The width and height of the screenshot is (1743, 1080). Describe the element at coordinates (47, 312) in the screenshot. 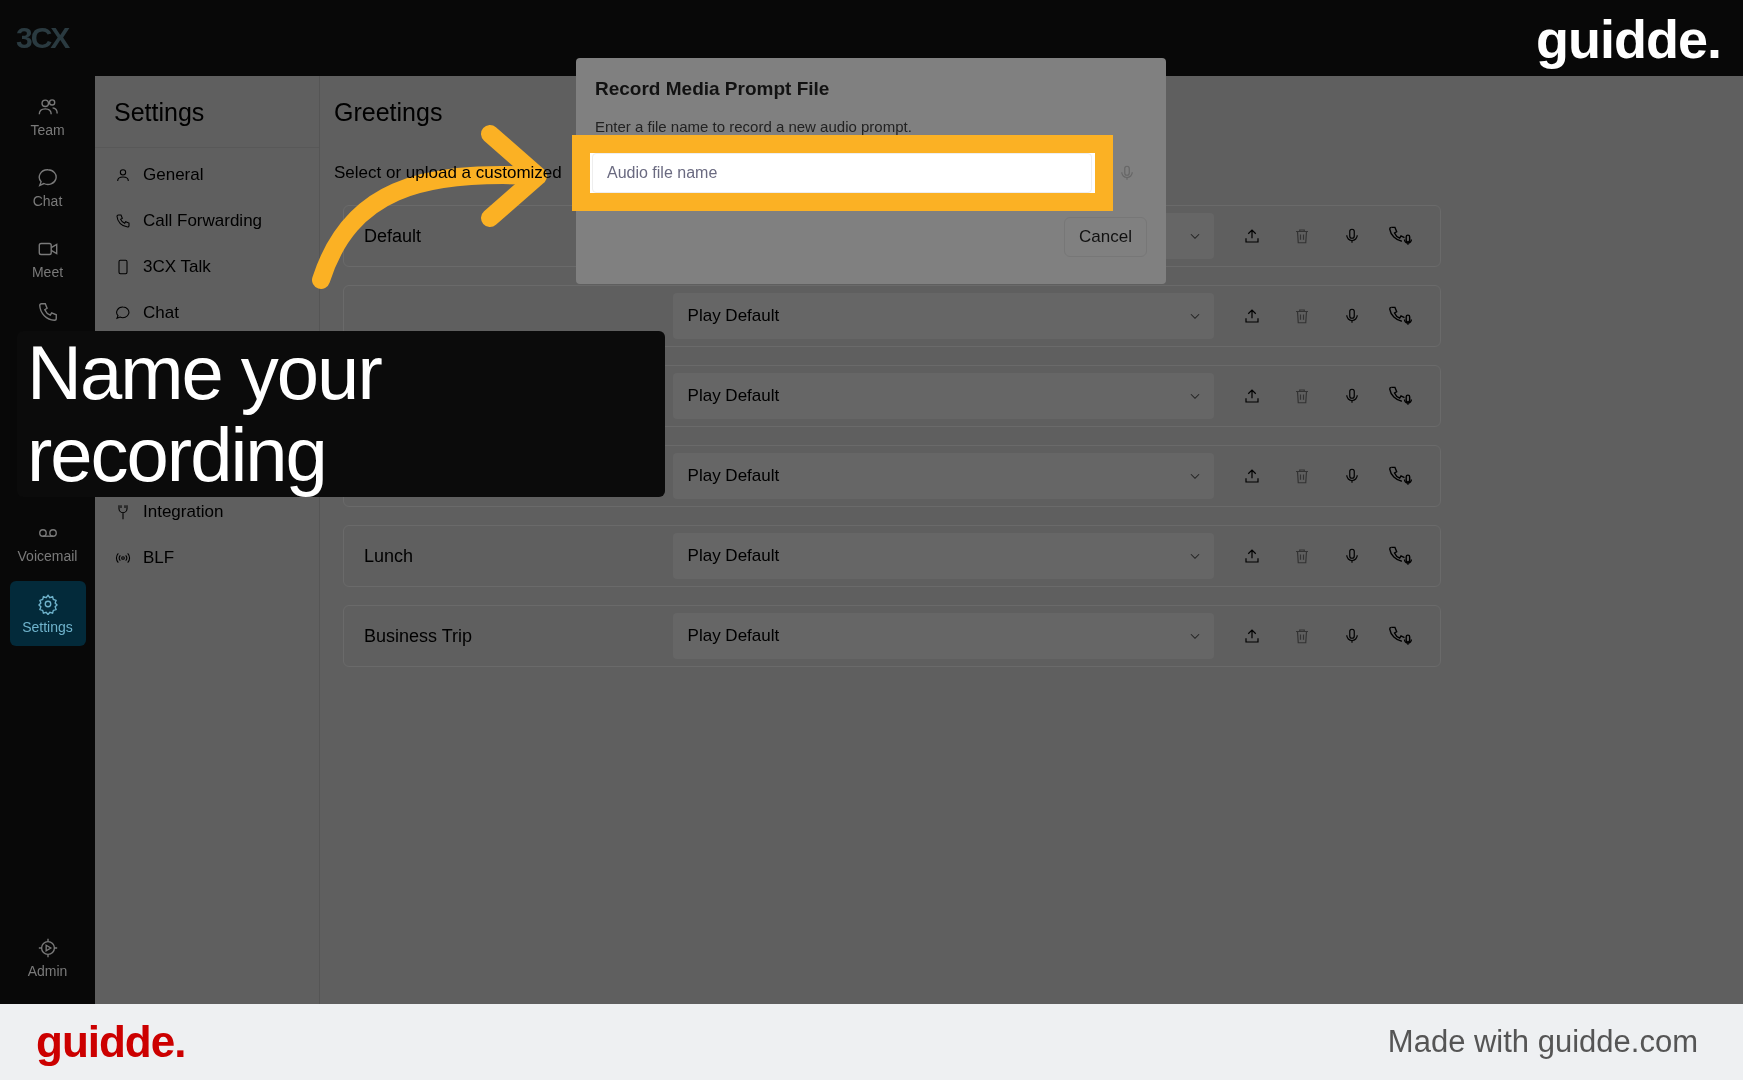

I see `calls-icon` at that location.